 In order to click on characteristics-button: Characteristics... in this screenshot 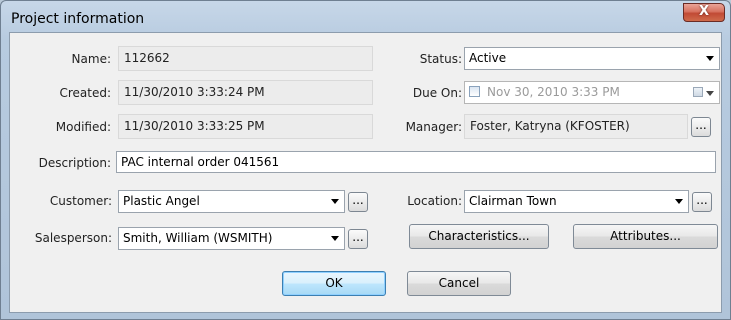, I will do `click(479, 236)`.